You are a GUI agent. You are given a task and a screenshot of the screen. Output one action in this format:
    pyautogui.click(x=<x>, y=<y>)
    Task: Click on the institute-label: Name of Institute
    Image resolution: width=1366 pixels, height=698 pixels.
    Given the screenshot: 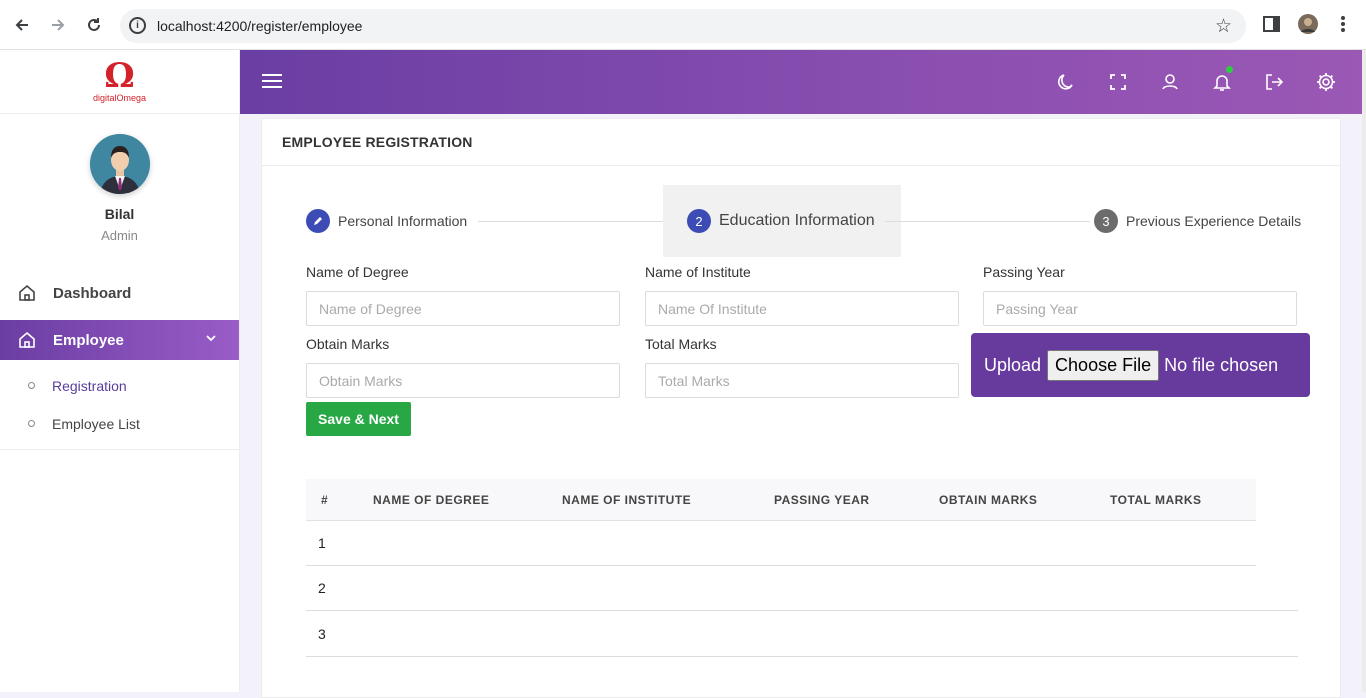 What is the action you would take?
    pyautogui.click(x=698, y=272)
    